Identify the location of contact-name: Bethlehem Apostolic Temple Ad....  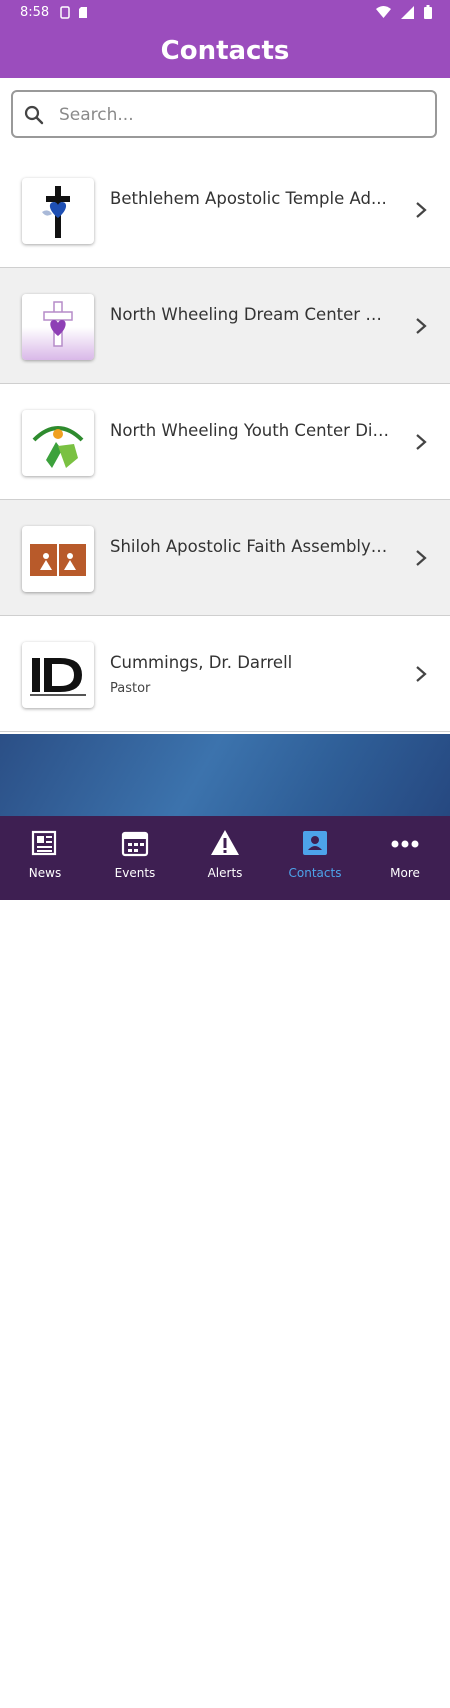
(248, 198).